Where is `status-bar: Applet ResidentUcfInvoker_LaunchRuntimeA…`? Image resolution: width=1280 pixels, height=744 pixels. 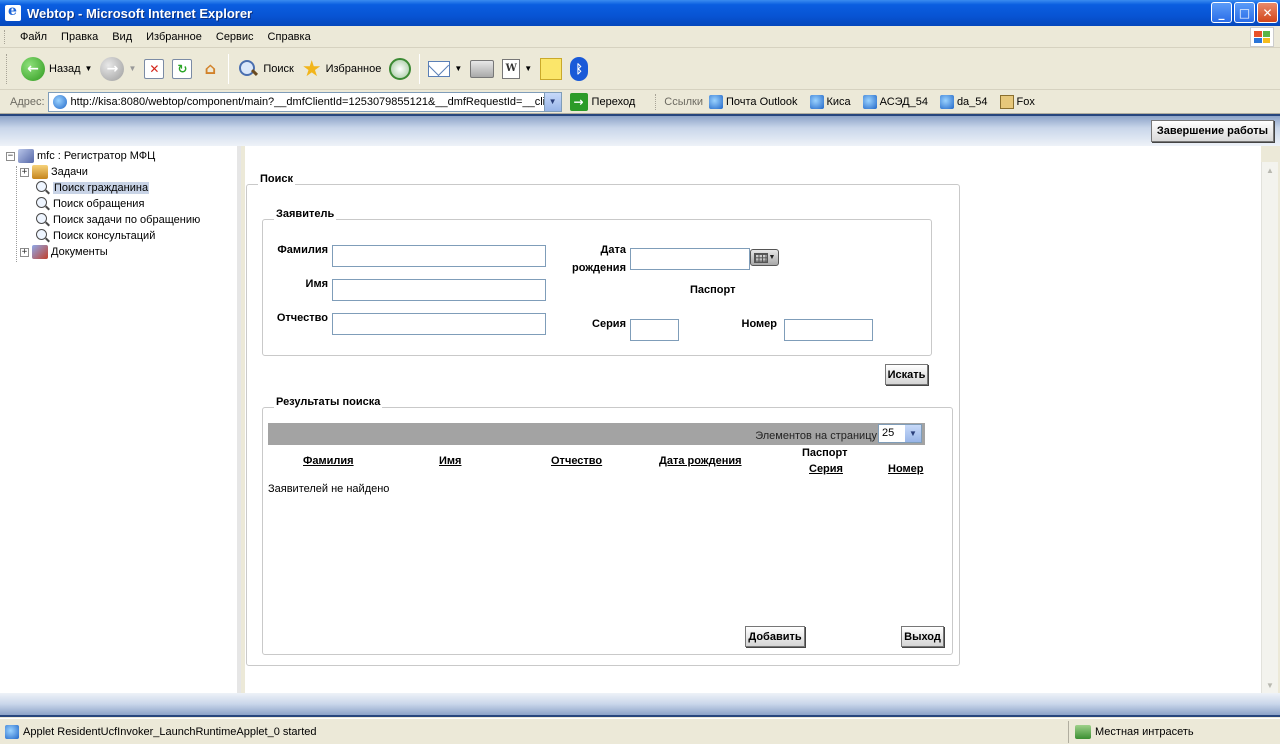 status-bar: Applet ResidentUcfInvoker_LaunchRuntimeA… is located at coordinates (640, 731).